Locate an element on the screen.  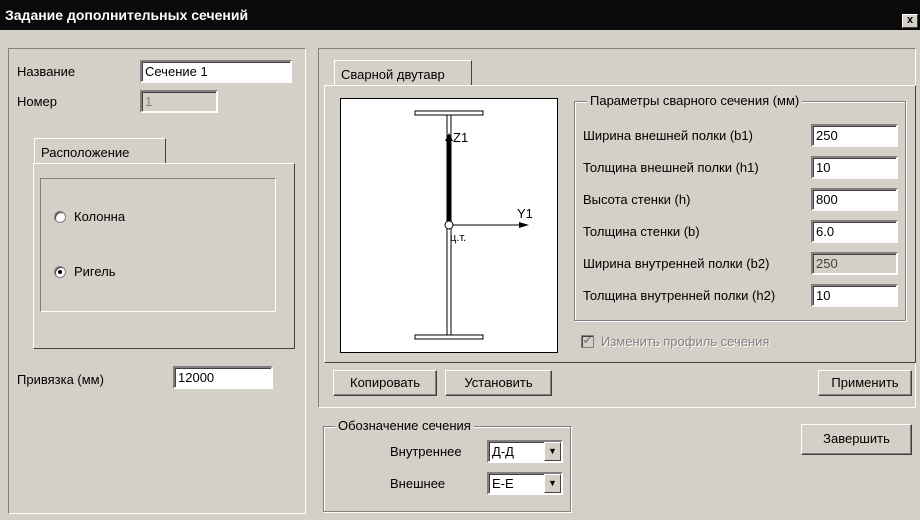
y-axis-label: Y1 is located at coordinates (525, 213).